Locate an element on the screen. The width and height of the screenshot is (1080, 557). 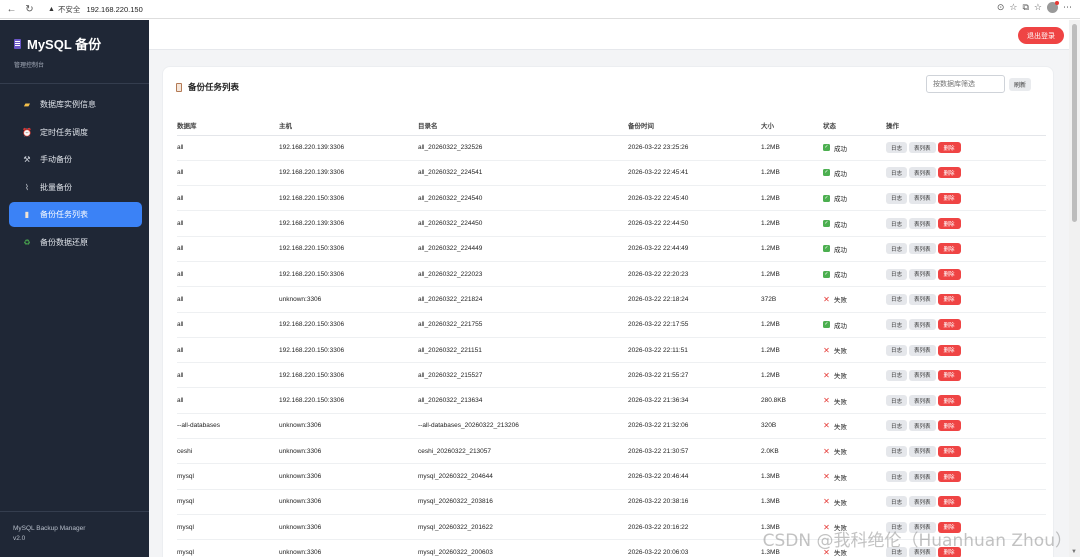
insecure-label: 不安全 is located at coordinates (69, 9).